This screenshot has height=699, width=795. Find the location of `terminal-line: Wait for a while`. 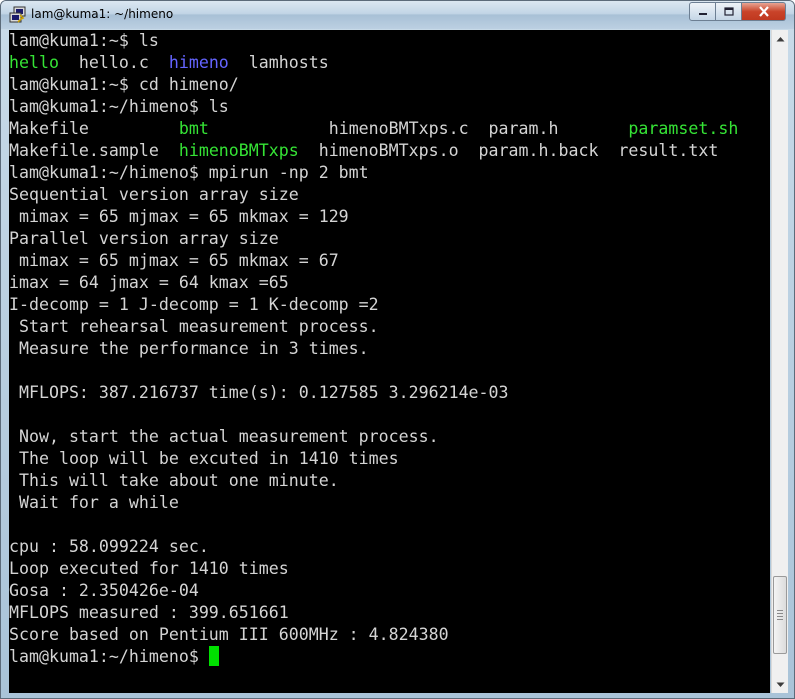

terminal-line: Wait for a while is located at coordinates (389, 503).